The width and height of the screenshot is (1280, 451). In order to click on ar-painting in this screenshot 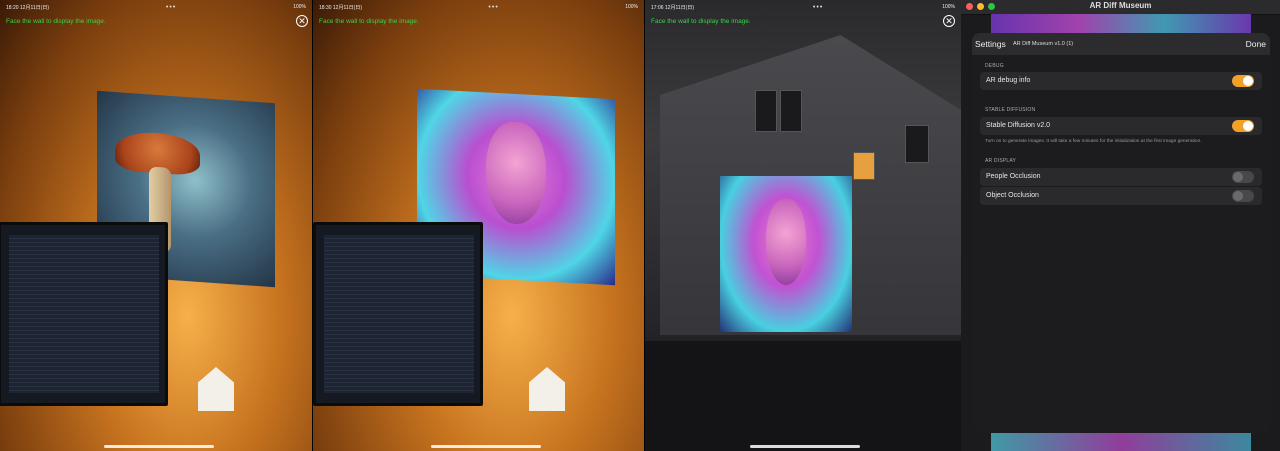, I will do `click(786, 254)`.